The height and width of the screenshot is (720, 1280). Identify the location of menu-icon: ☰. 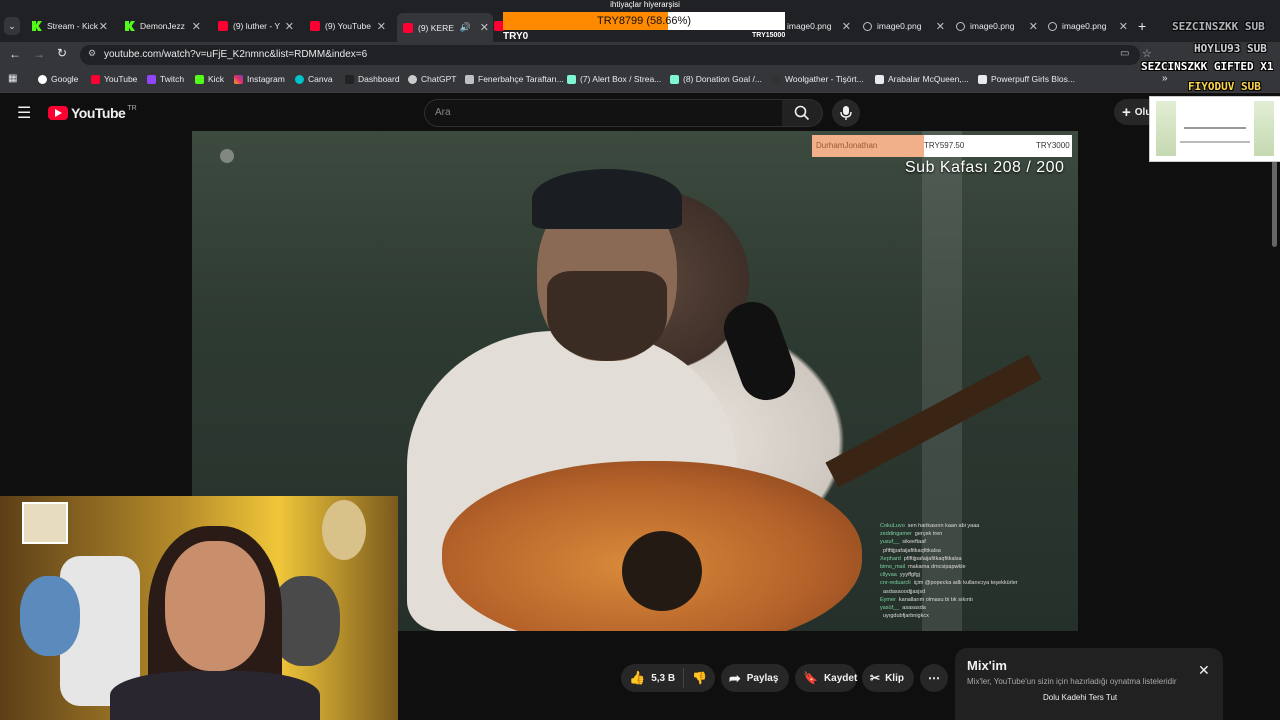
(24, 113).